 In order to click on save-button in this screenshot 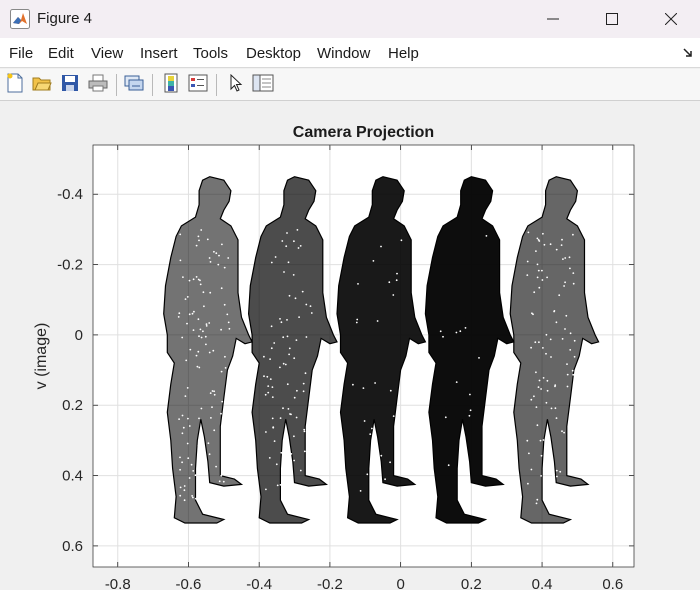, I will do `click(70, 85)`.